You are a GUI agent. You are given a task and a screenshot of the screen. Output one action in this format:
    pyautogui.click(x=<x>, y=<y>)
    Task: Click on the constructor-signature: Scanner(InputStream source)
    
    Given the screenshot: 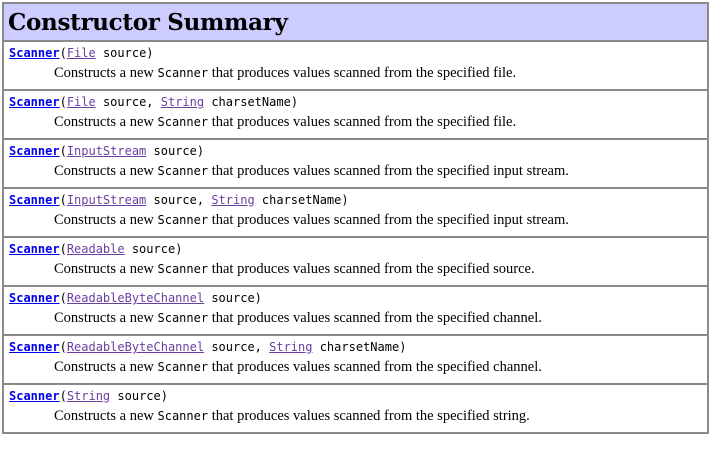 What is the action you would take?
    pyautogui.click(x=107, y=151)
    